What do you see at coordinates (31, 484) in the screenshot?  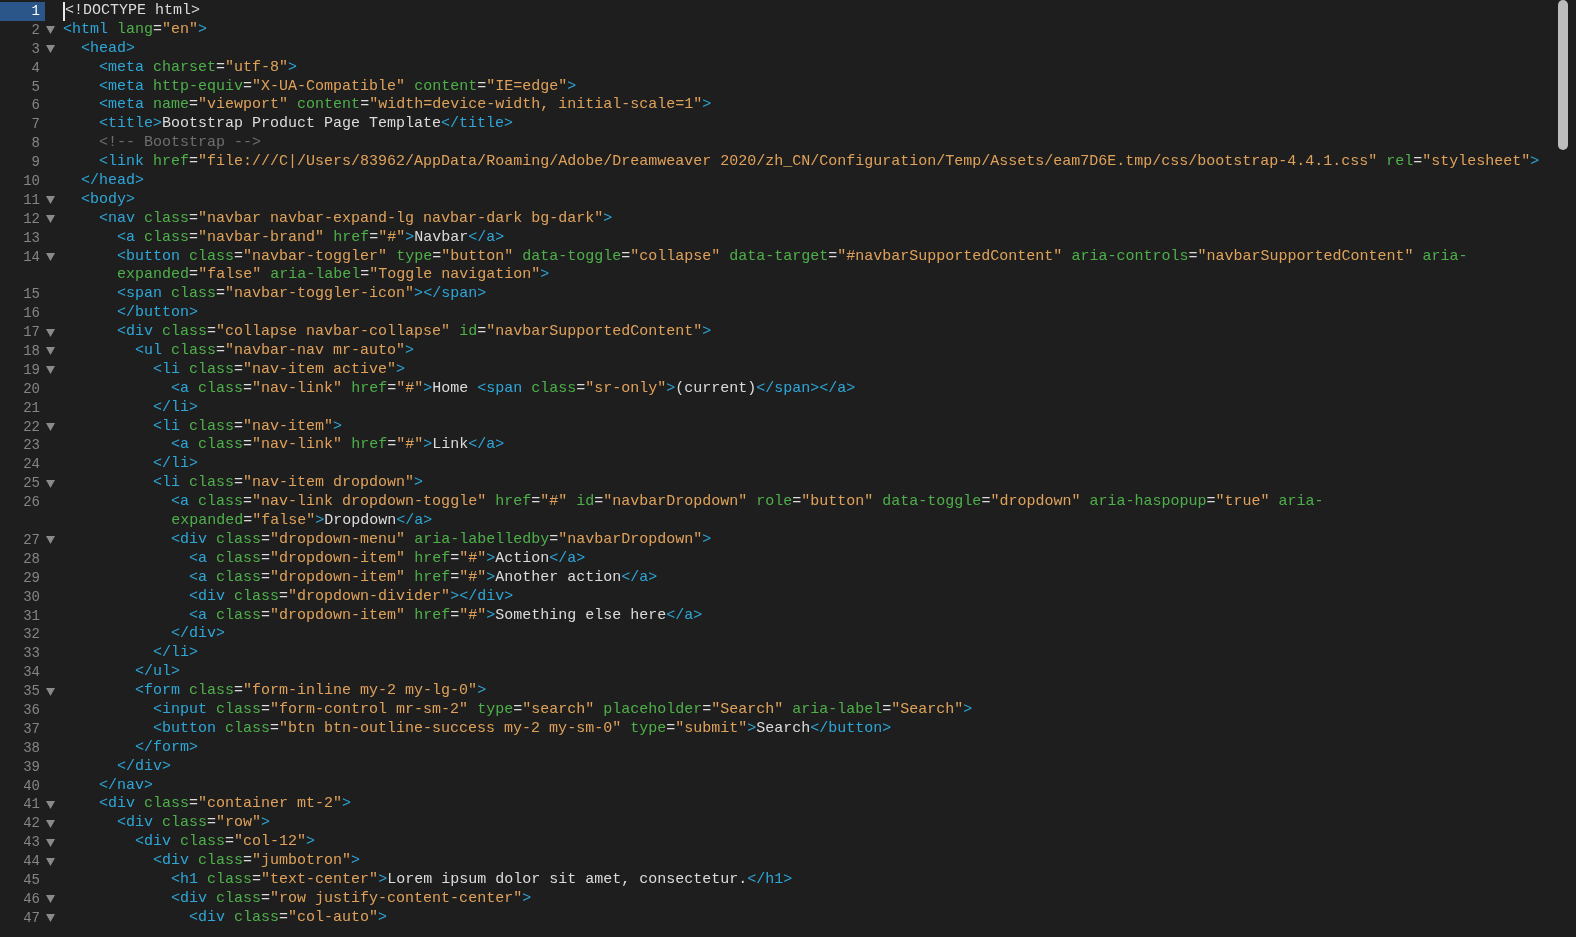 I see `line-number: 25` at bounding box center [31, 484].